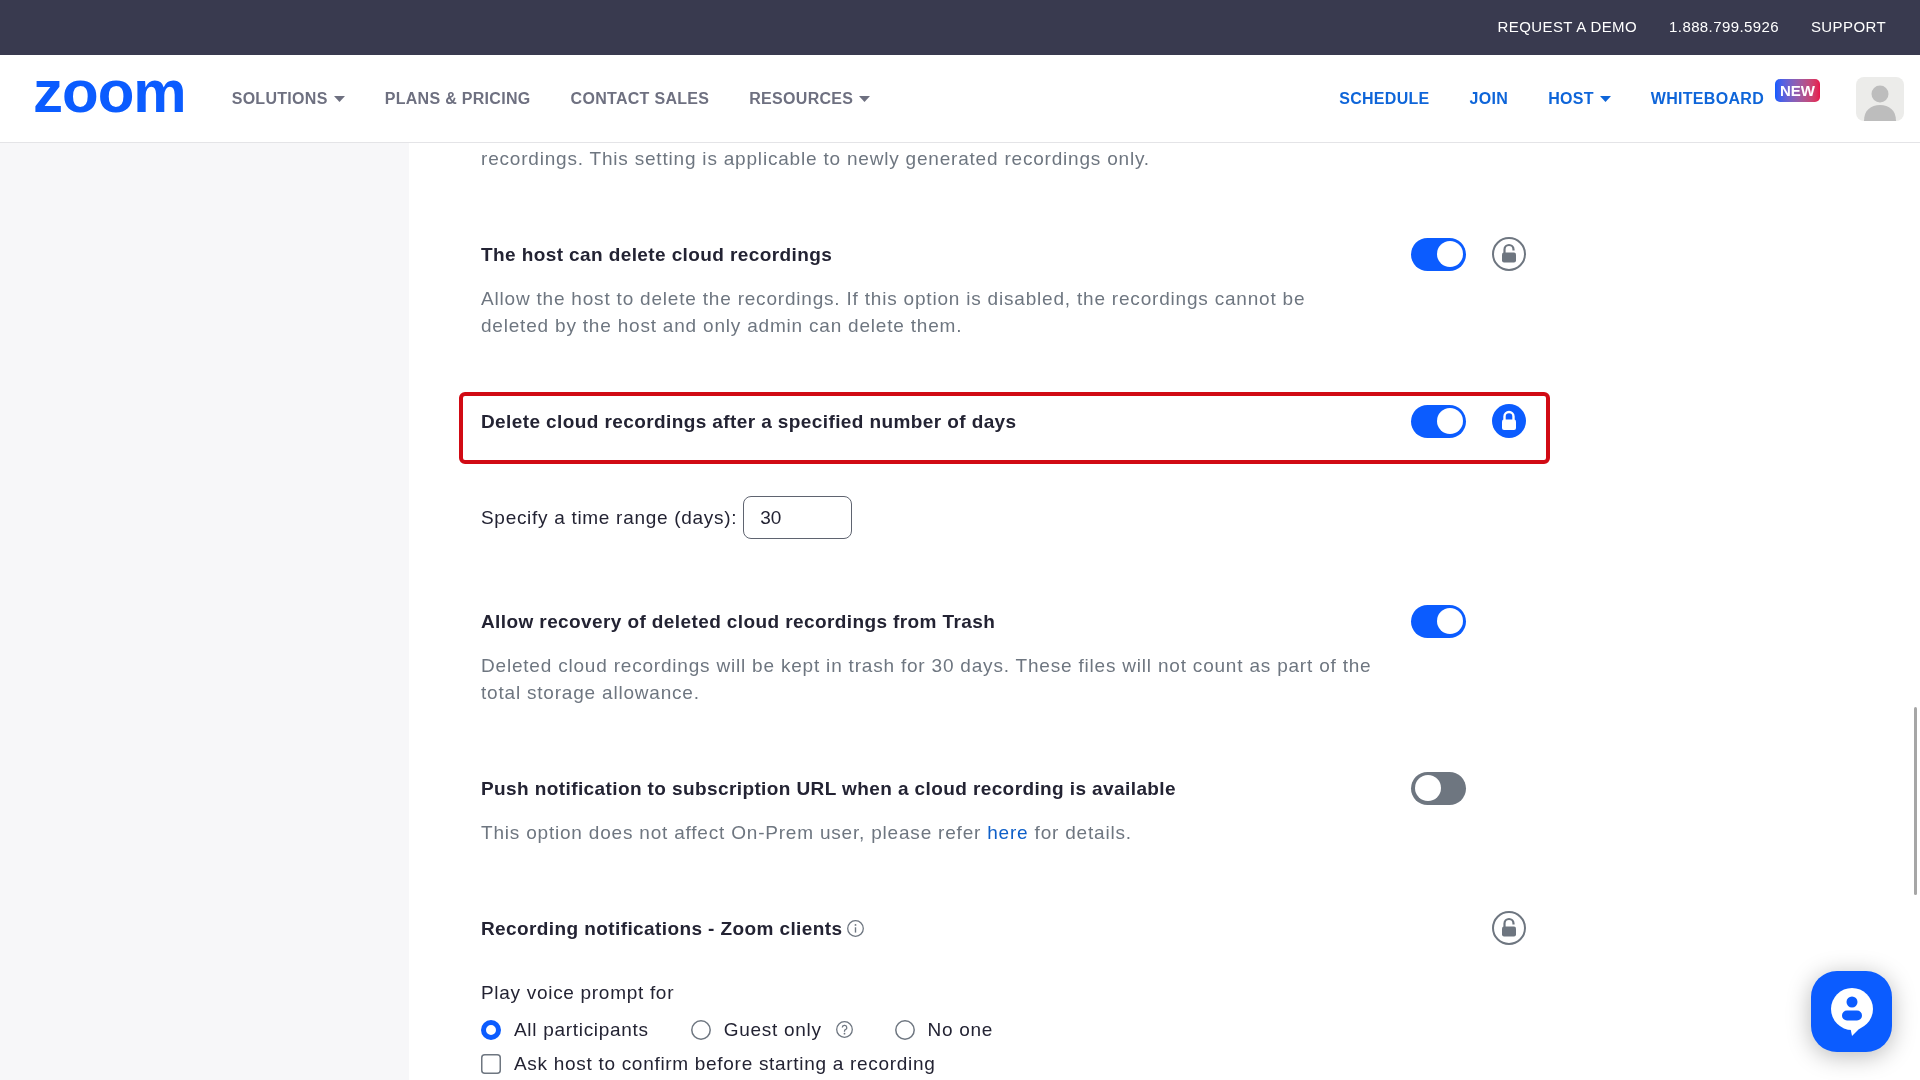  I want to click on info-icon, so click(856, 928).